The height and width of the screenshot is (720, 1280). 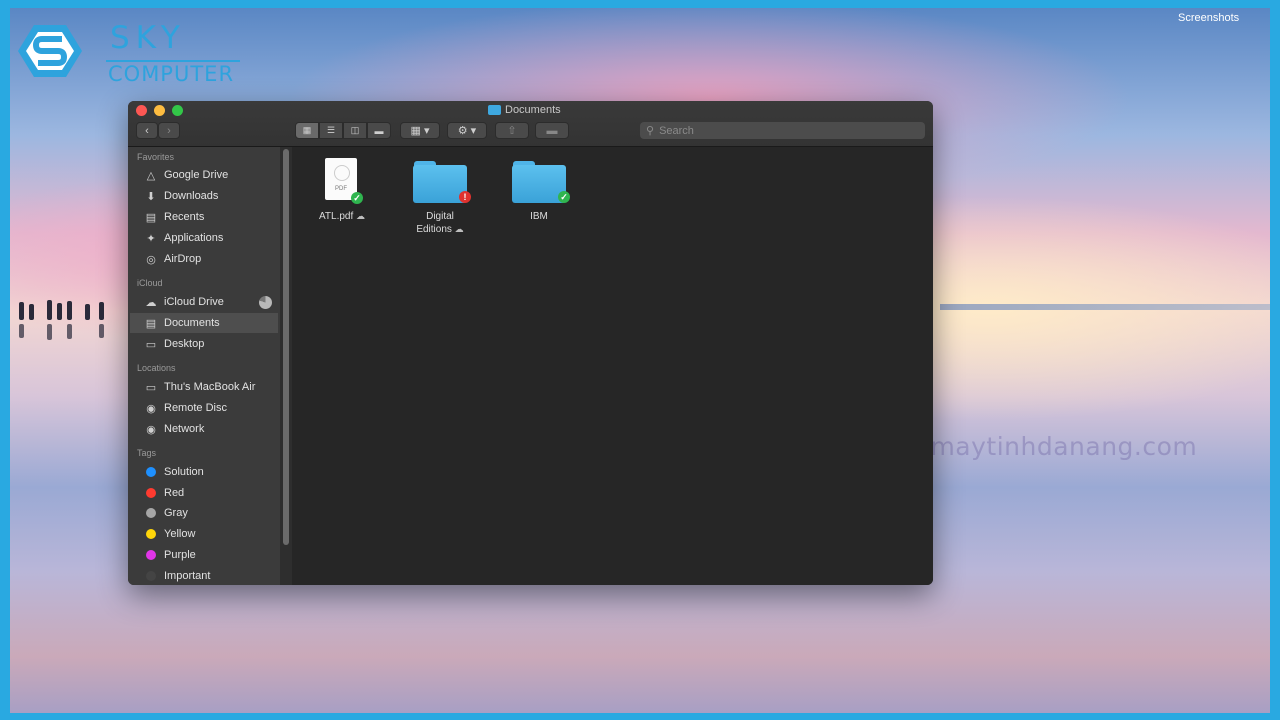 I want to click on gallery-view-button: ▬, so click(x=379, y=130).